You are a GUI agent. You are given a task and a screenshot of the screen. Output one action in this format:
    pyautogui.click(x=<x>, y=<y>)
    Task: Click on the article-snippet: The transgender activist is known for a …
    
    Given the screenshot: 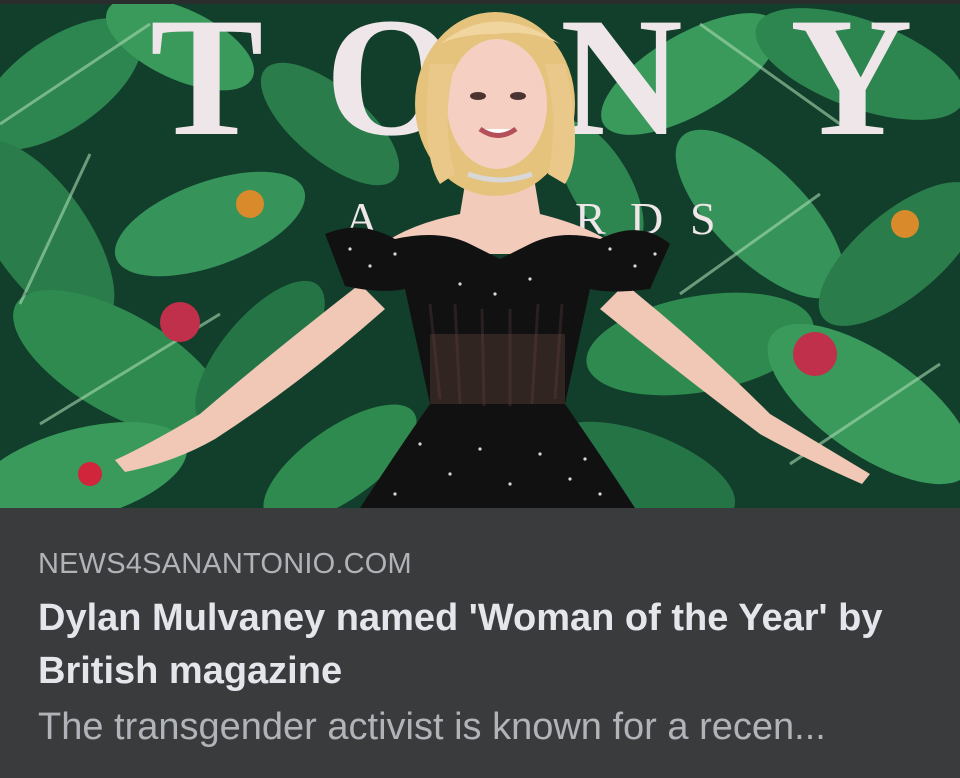 What is the action you would take?
    pyautogui.click(x=432, y=727)
    